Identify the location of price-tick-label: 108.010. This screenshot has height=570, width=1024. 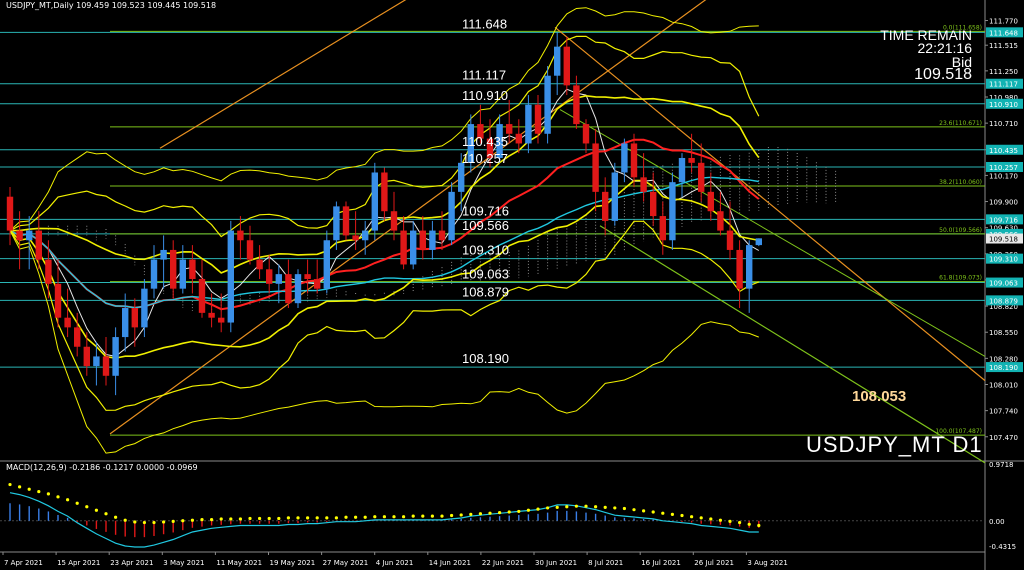
(1003, 385).